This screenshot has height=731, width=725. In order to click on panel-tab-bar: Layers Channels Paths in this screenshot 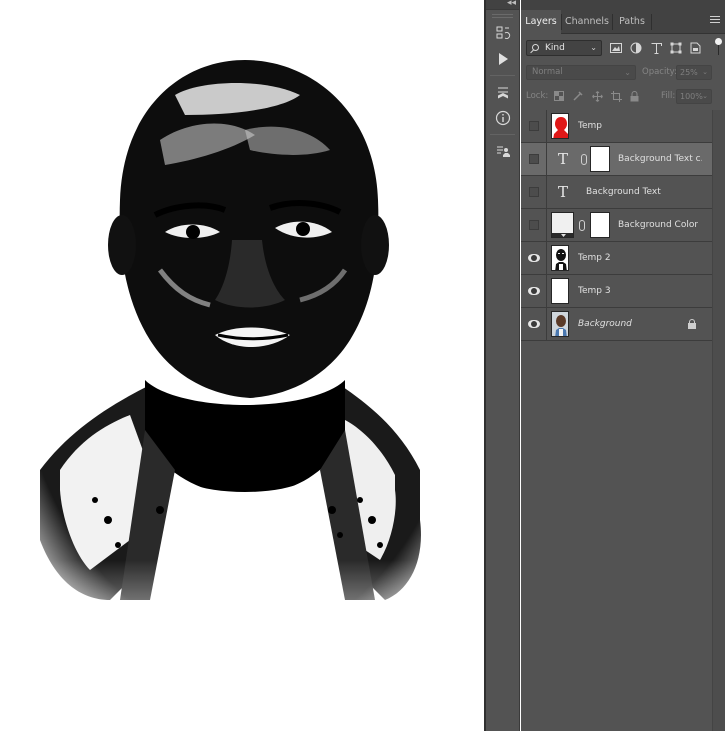, I will do `click(623, 22)`.